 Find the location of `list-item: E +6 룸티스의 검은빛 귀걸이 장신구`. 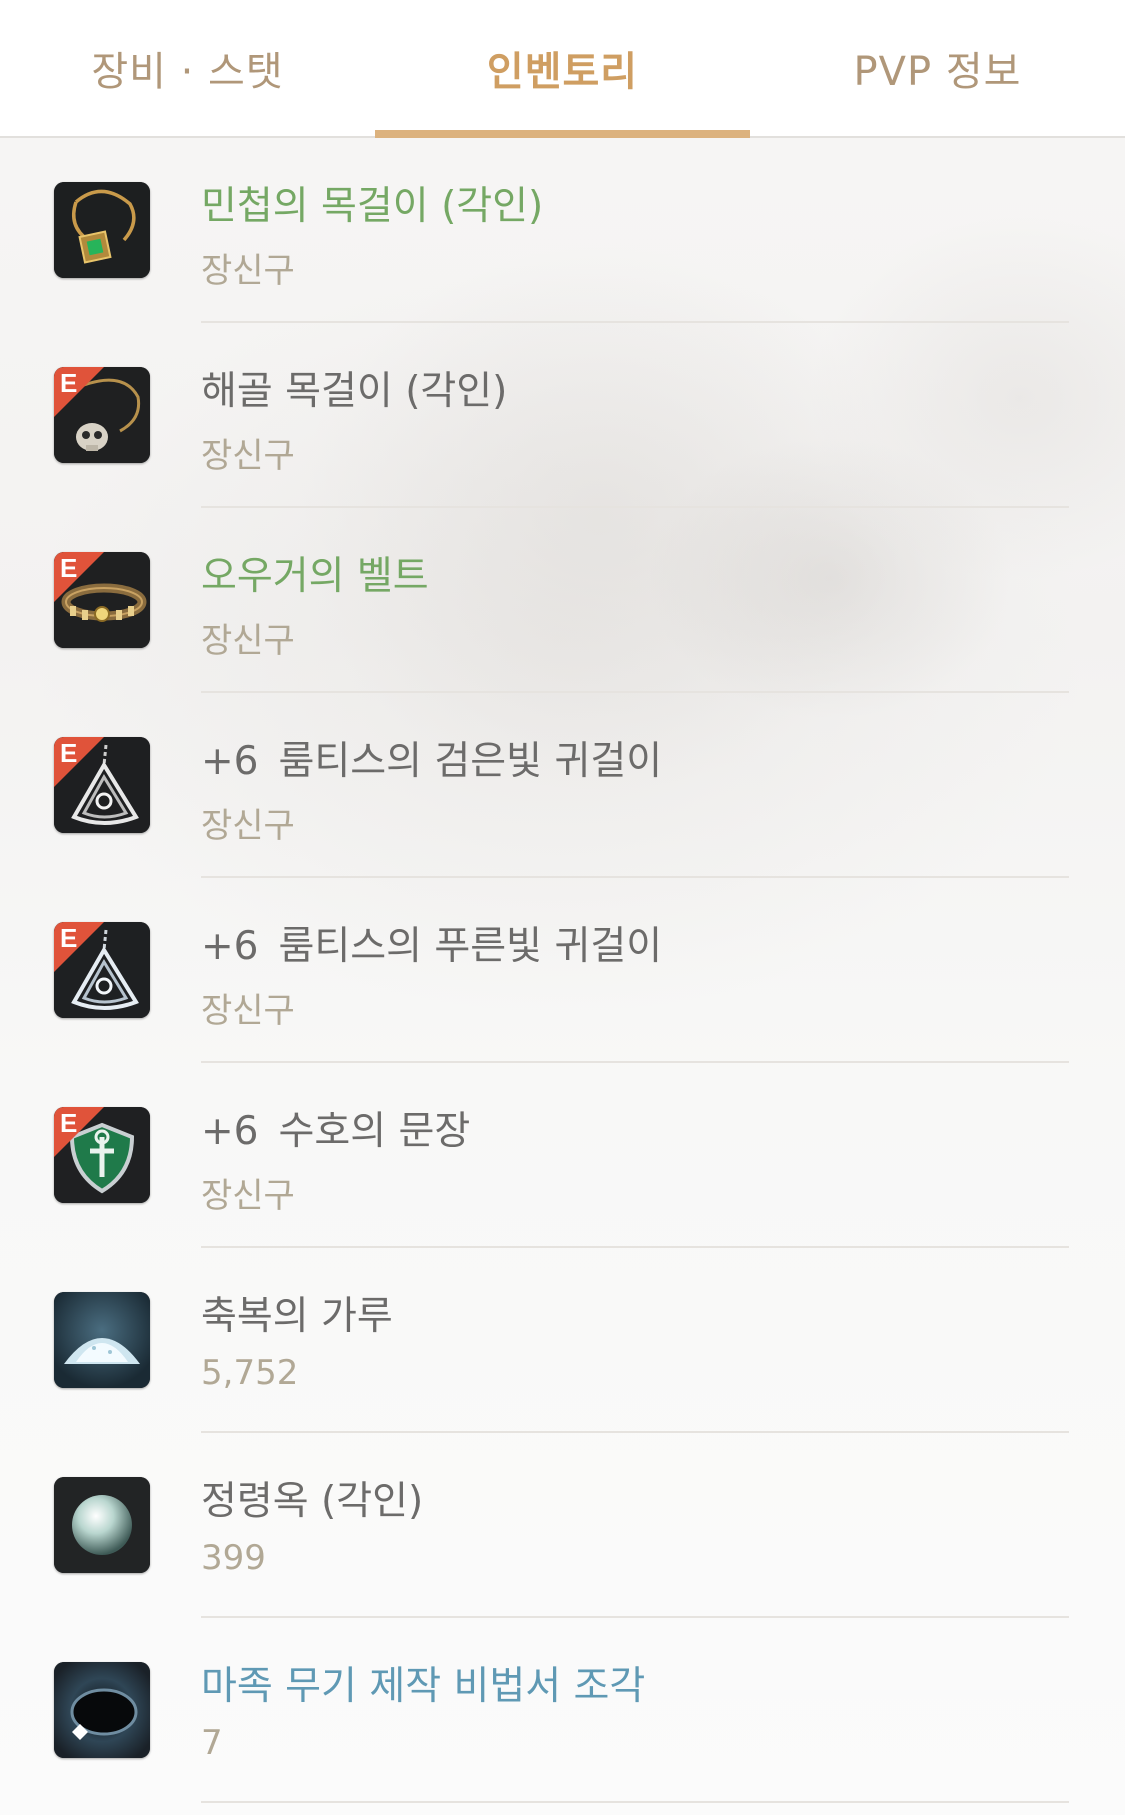

list-item: E +6 룸티스의 검은빛 귀걸이 장신구 is located at coordinates (562, 785).